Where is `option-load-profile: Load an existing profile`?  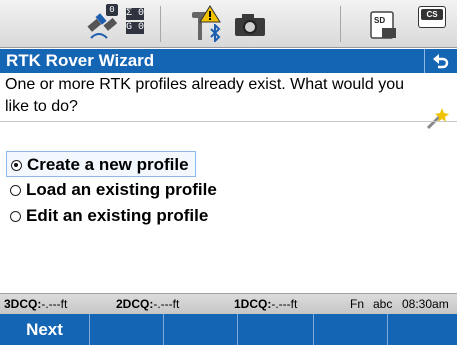 option-load-profile: Load an existing profile is located at coordinates (111, 190).